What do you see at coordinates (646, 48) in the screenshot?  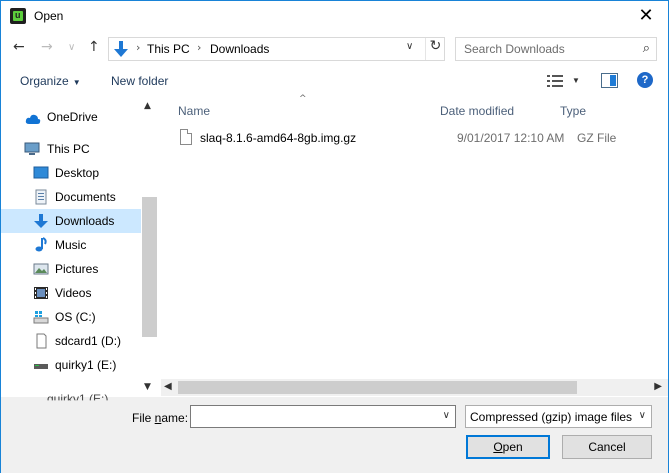 I see `search-icon: ⌕` at bounding box center [646, 48].